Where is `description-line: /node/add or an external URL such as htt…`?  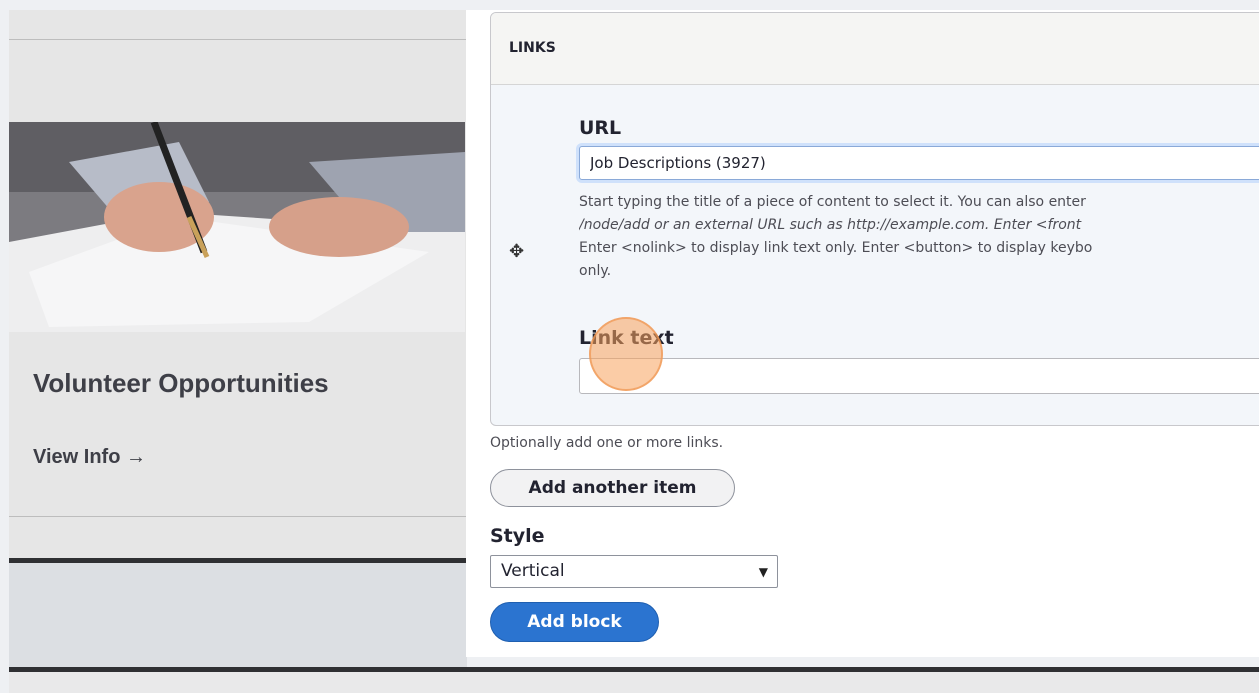 description-line: /node/add or an external URL such as htt… is located at coordinates (830, 225).